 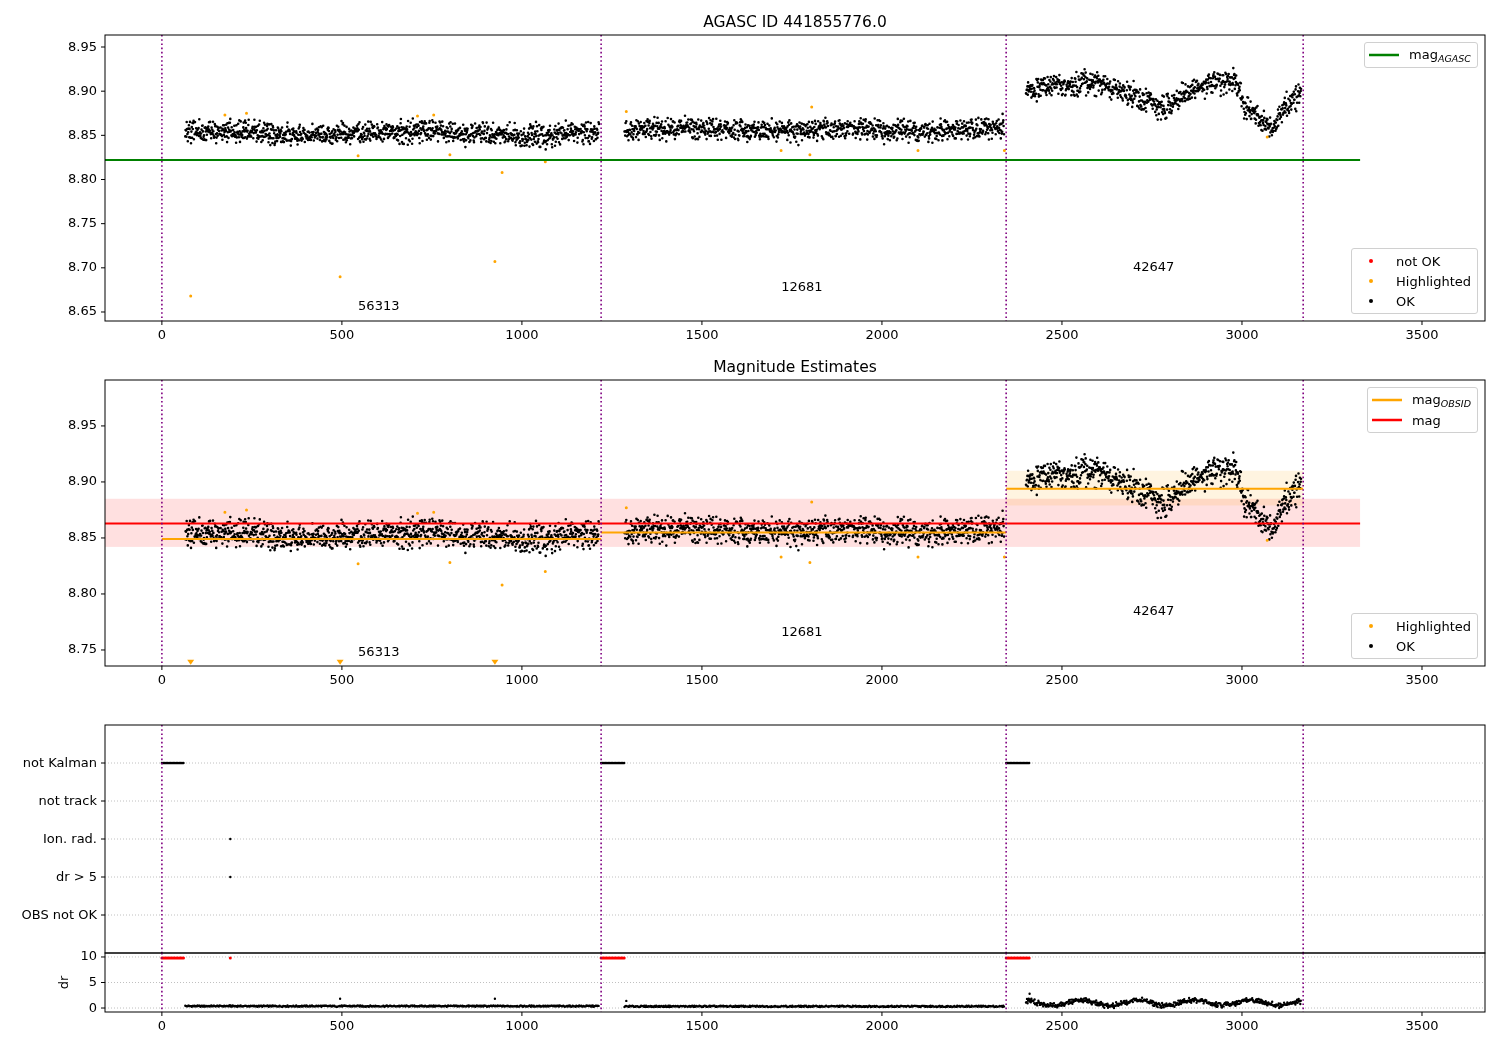 I want to click on tick-label: not Kalman, so click(x=59, y=762).